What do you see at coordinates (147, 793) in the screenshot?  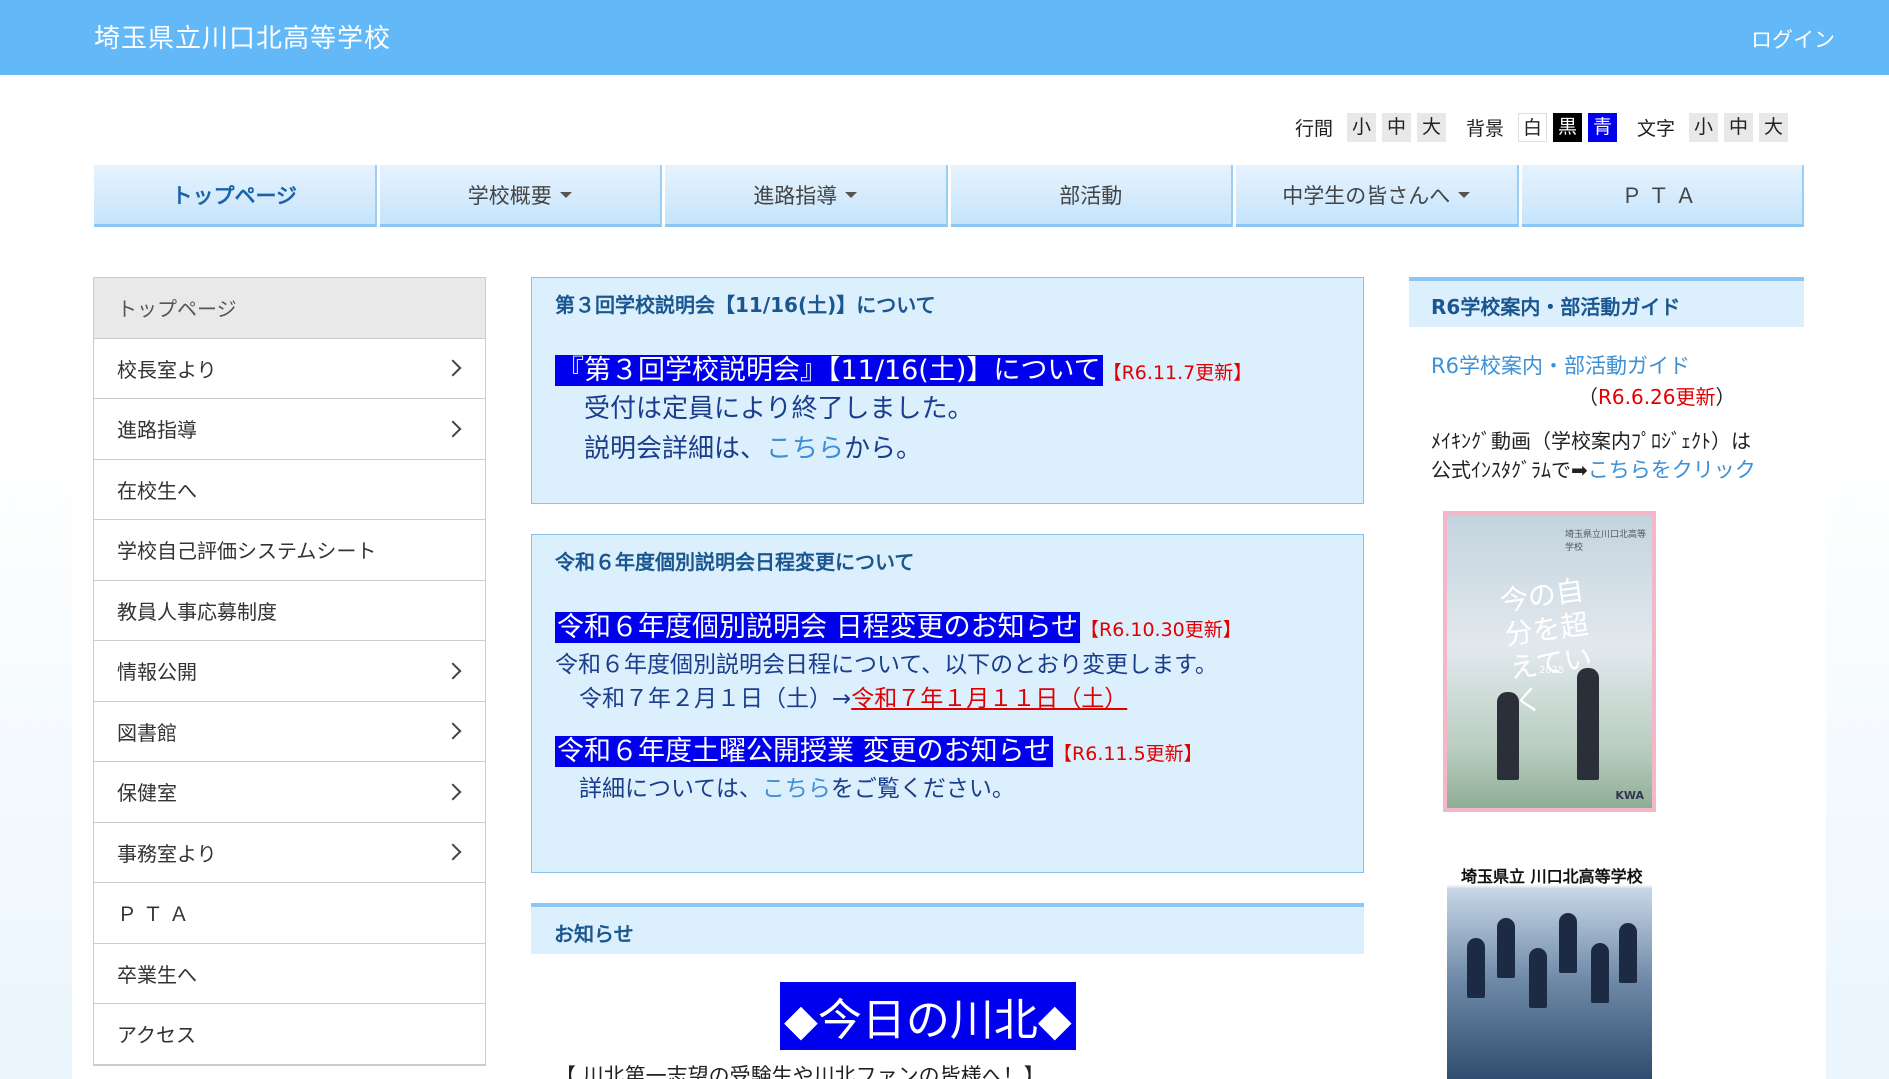 I see `sidebar-item-label: 保健室` at bounding box center [147, 793].